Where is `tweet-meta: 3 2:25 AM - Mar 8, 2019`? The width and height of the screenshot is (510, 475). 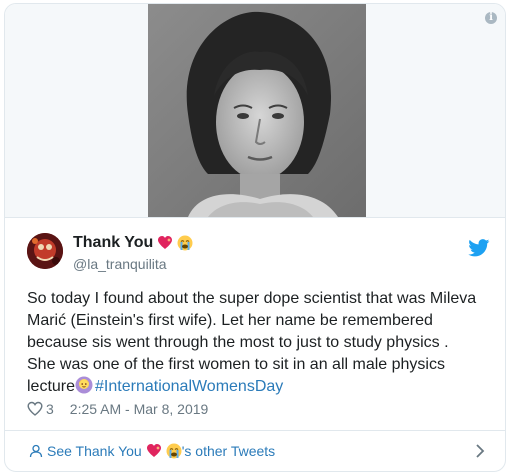 tweet-meta: 3 2:25 AM - Mar 8, 2019 is located at coordinates (117, 409).